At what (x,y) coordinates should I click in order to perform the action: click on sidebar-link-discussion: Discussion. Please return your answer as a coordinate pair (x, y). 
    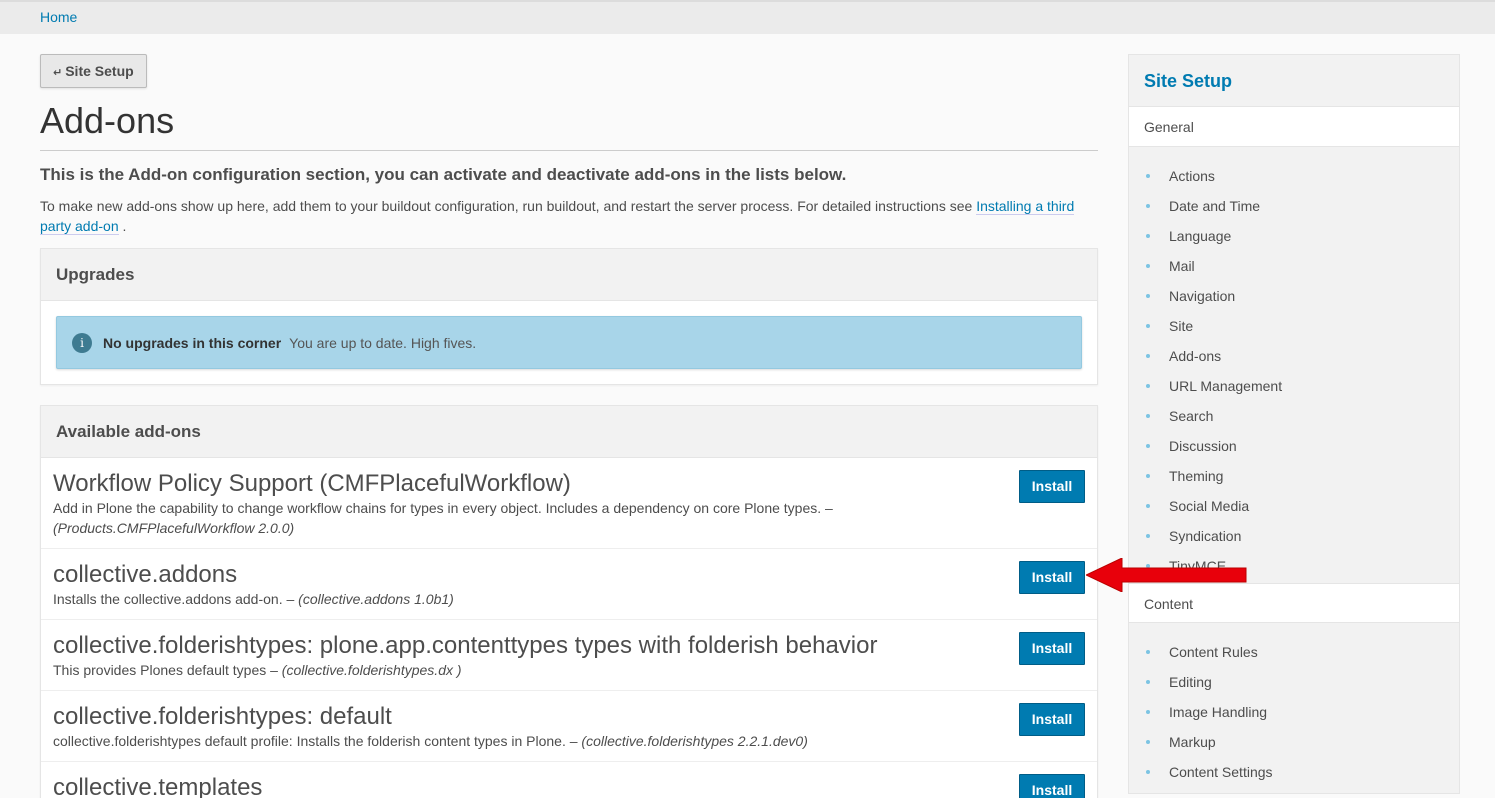
    Looking at the image, I should click on (1294, 446).